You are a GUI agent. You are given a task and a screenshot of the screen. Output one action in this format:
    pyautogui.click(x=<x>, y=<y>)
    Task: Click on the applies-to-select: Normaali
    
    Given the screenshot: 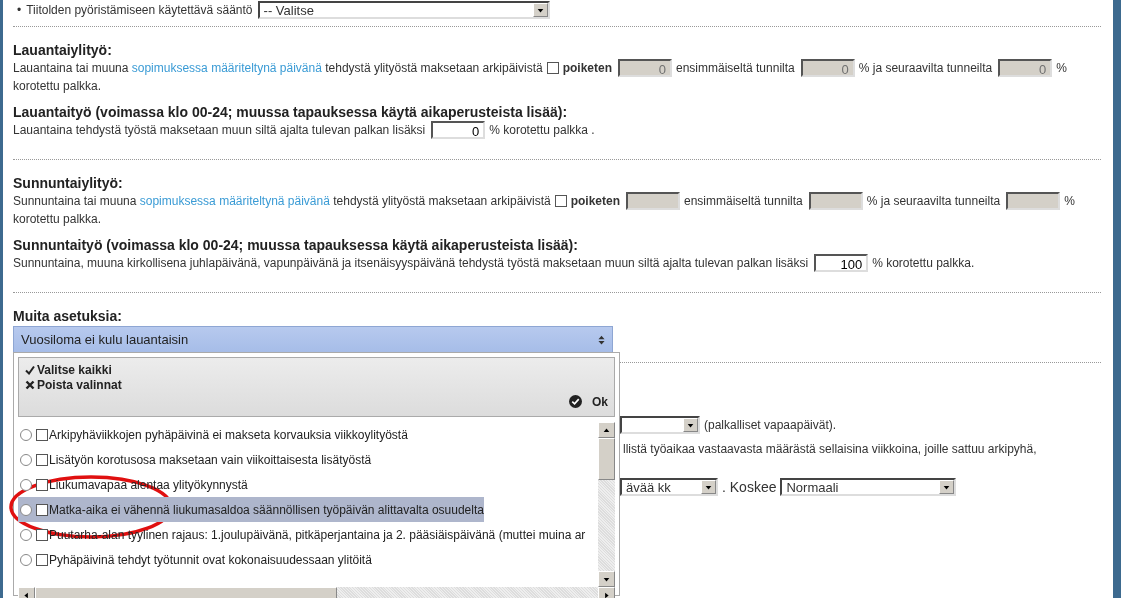 What is the action you would take?
    pyautogui.click(x=868, y=487)
    